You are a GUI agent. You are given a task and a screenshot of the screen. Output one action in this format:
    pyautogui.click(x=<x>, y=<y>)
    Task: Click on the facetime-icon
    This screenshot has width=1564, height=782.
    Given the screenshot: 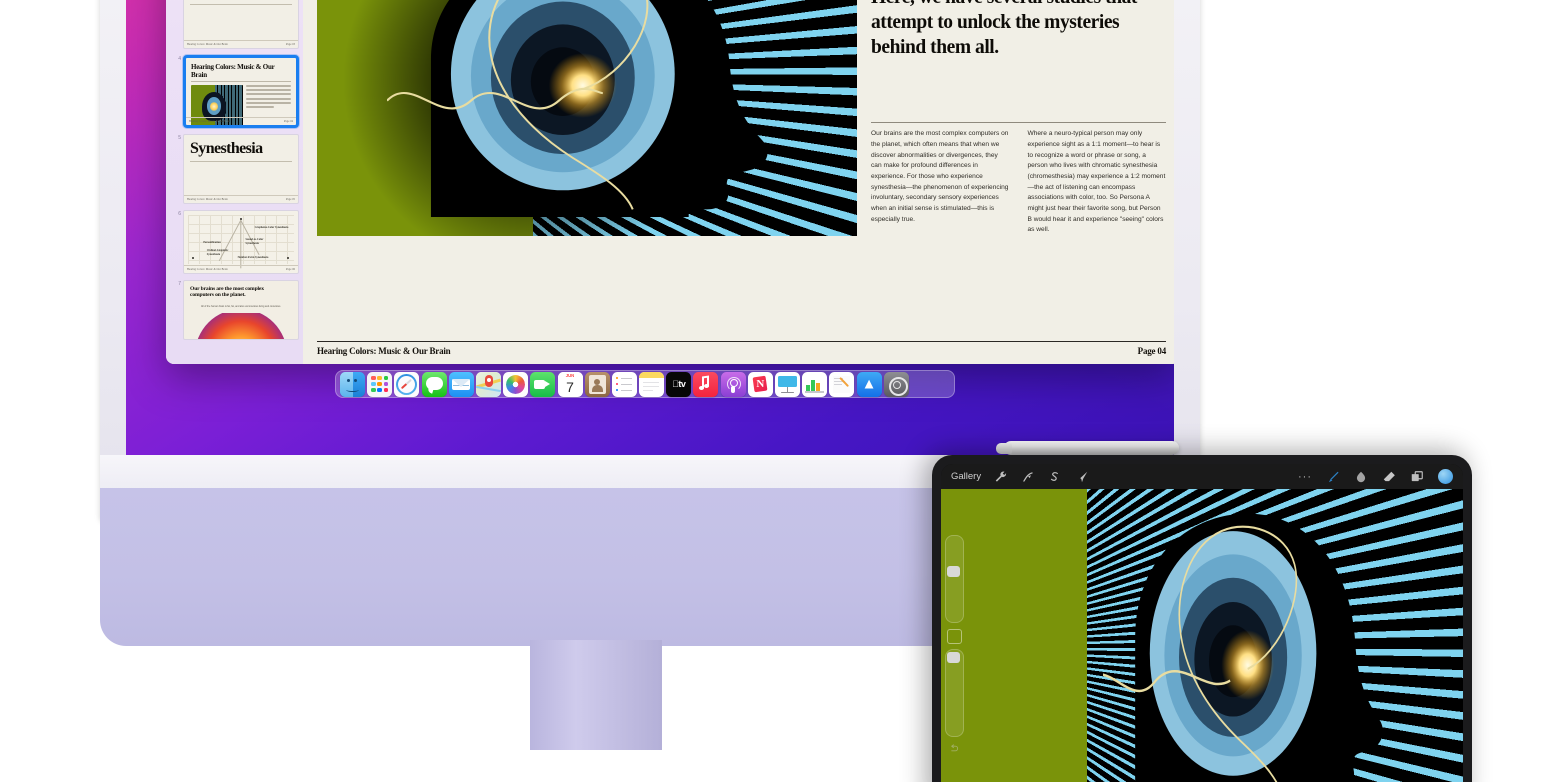 What is the action you would take?
    pyautogui.click(x=543, y=384)
    